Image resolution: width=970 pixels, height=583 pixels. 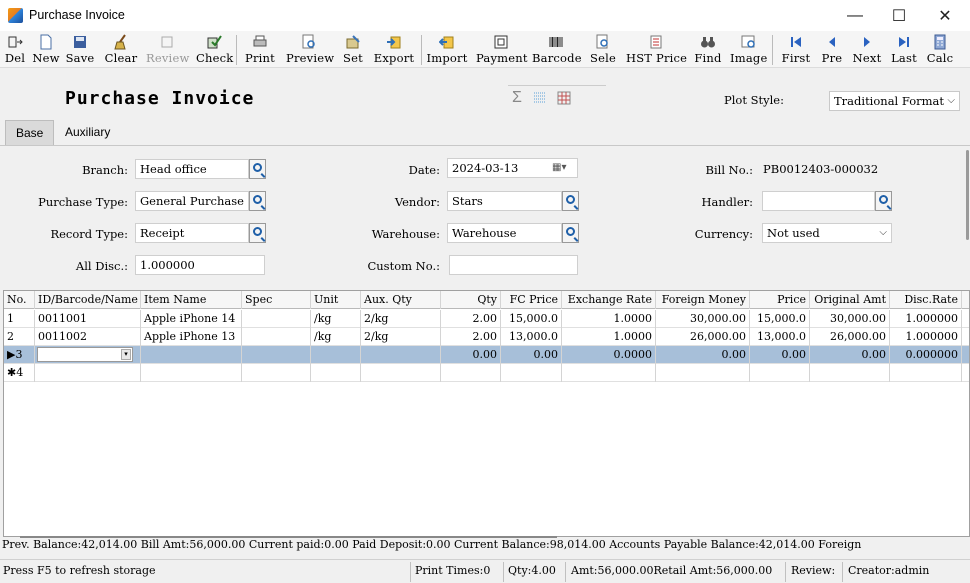 What do you see at coordinates (502, 50) in the screenshot?
I see `toolbar-payment-button: Payment` at bounding box center [502, 50].